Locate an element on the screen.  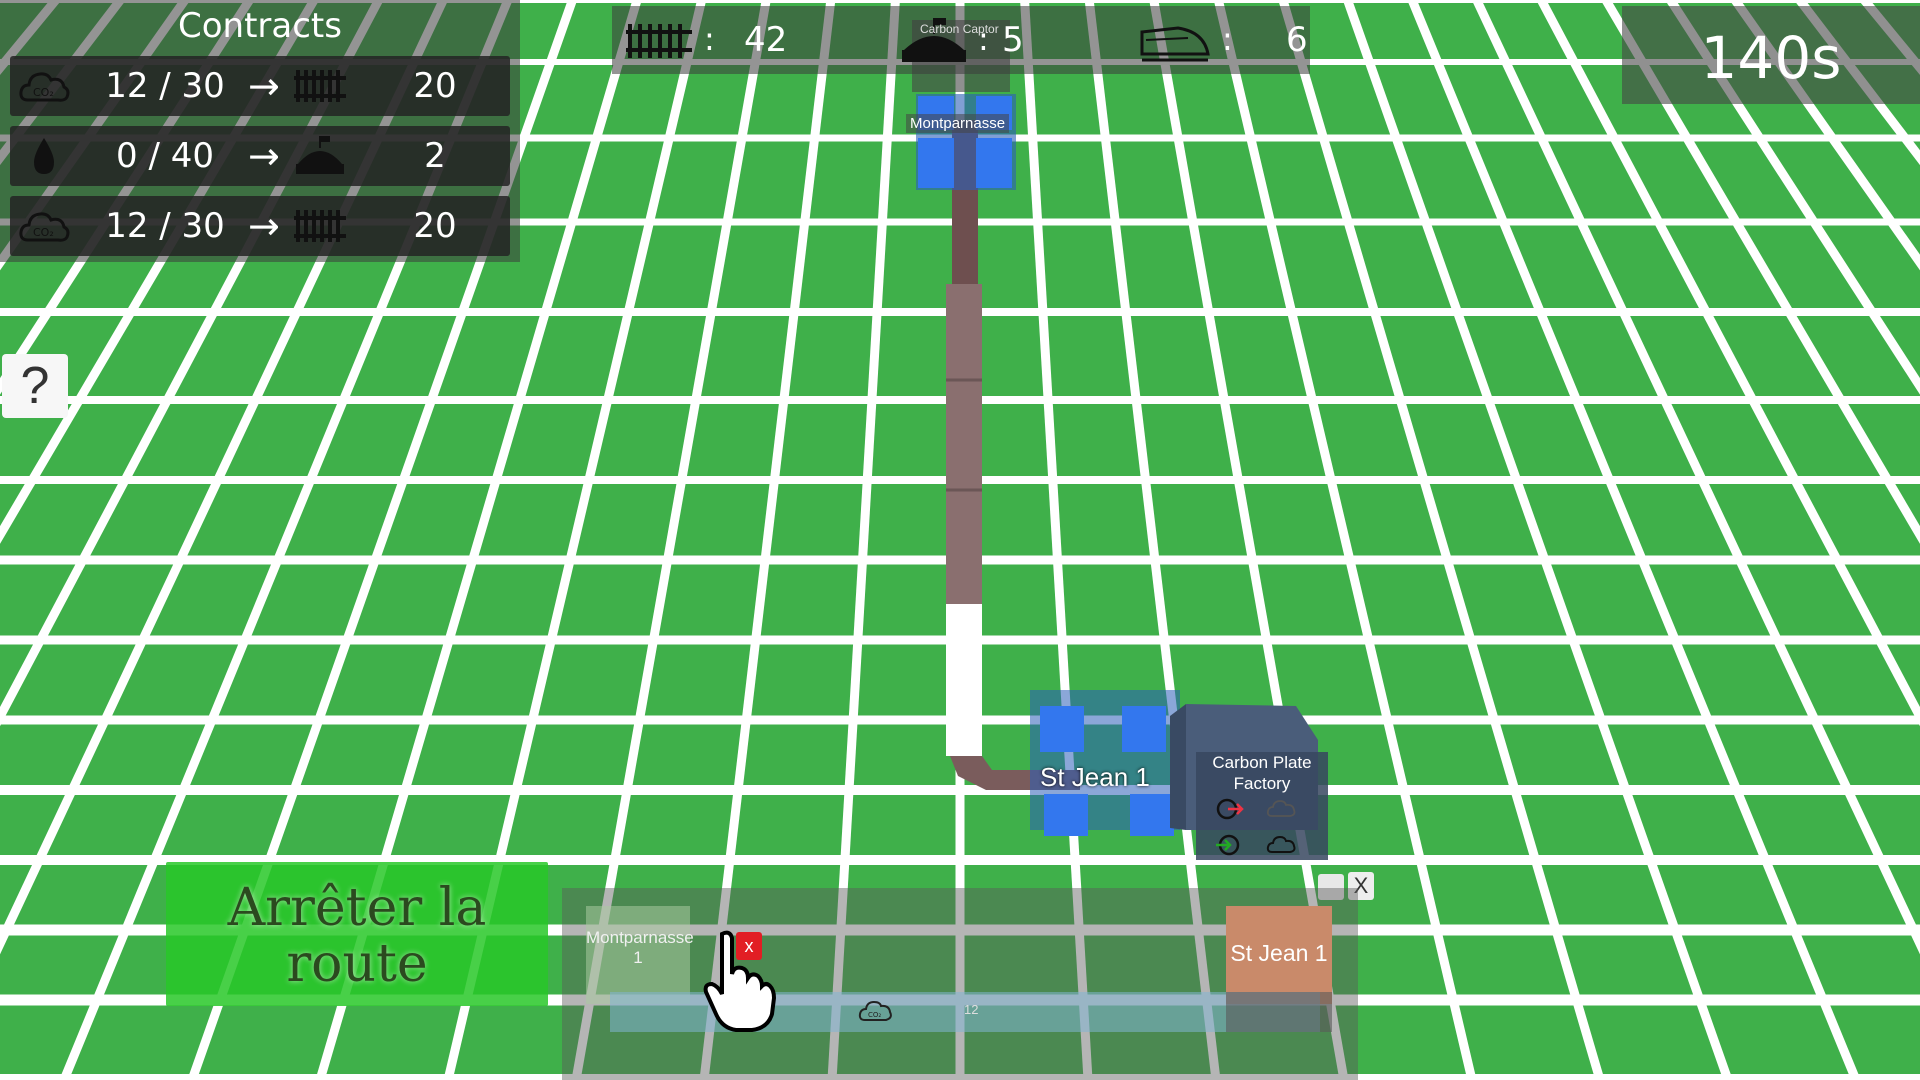
timer-panel: 140s is located at coordinates (1771, 55).